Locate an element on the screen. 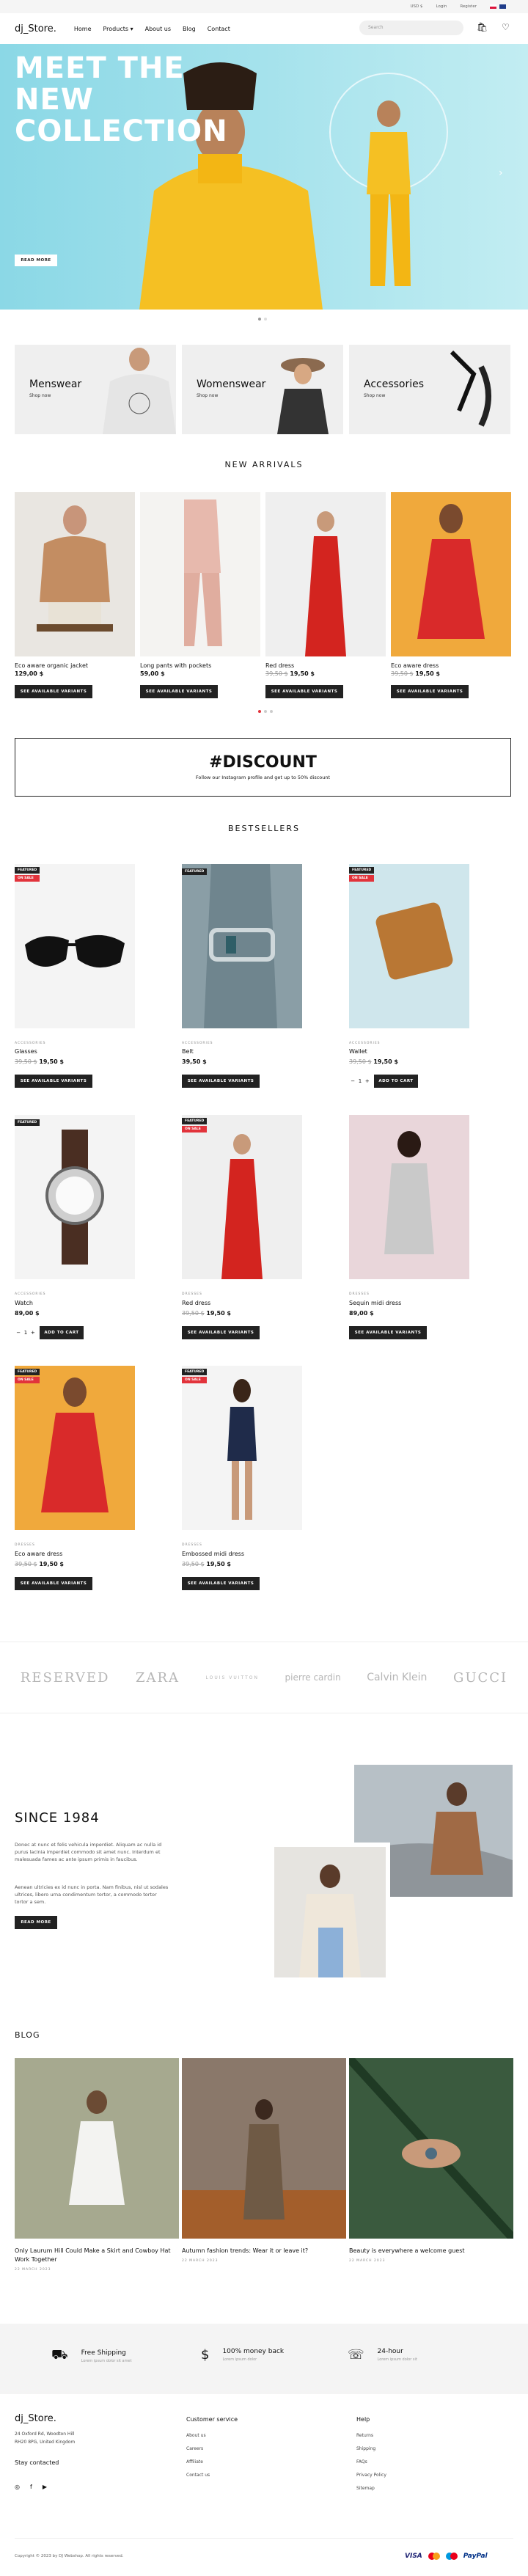 The height and width of the screenshot is (2576, 528). footer-link-faqs: FAQs is located at coordinates (361, 2462).